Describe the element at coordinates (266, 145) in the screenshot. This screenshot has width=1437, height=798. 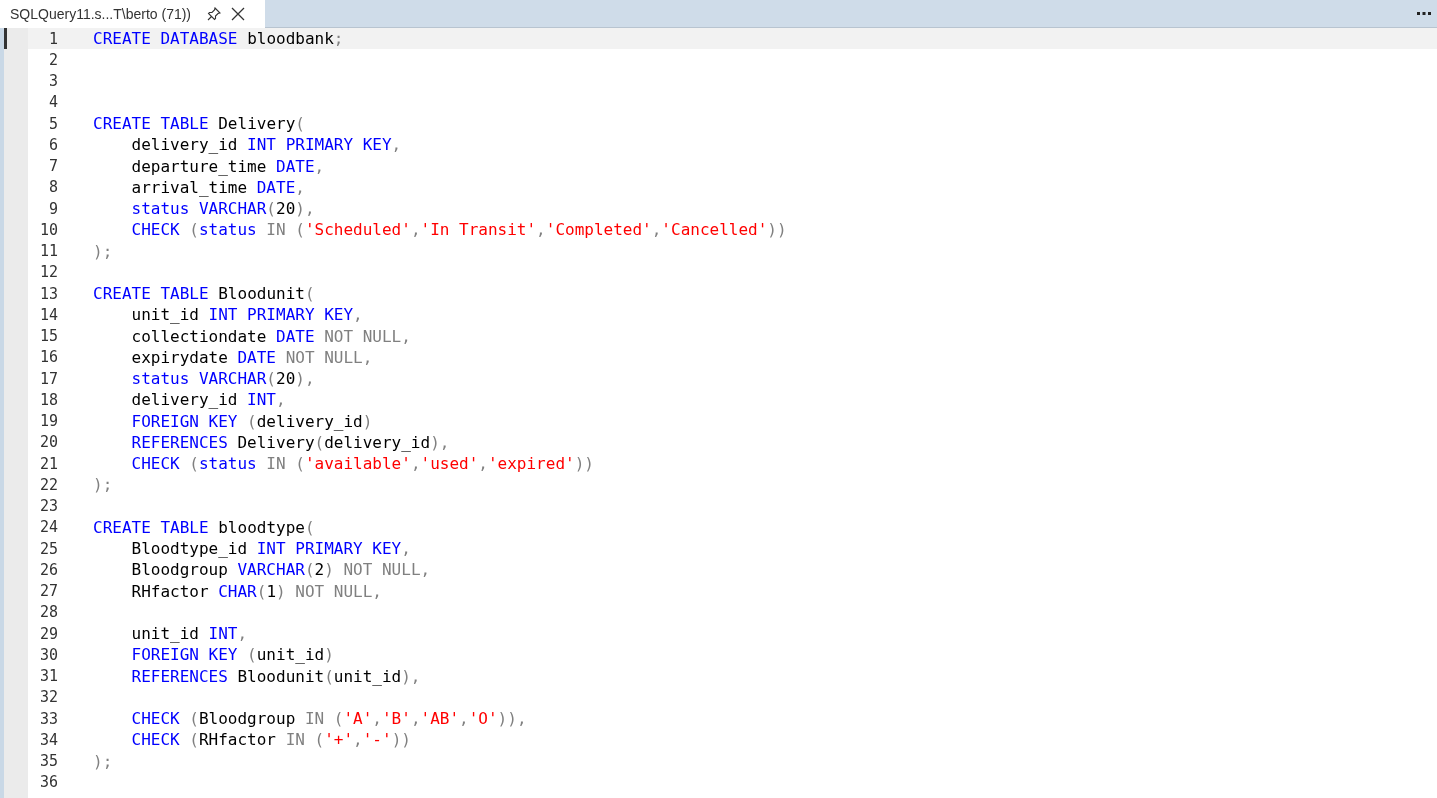
I see `code-line: delivery_id INT PRIMARY KEY,` at that location.